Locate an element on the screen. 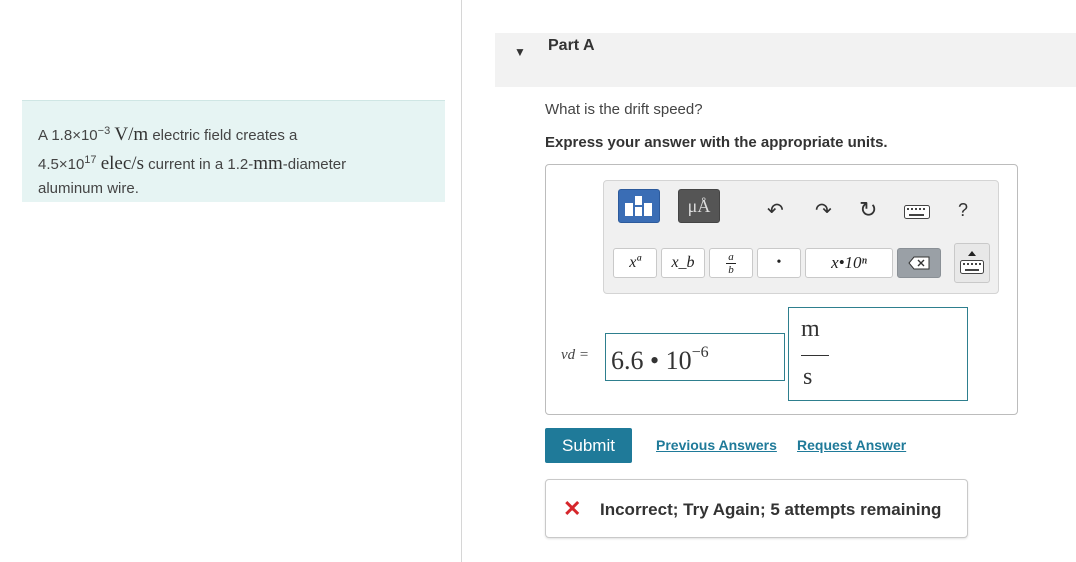  redo-icon: ↷ is located at coordinates (823, 211).